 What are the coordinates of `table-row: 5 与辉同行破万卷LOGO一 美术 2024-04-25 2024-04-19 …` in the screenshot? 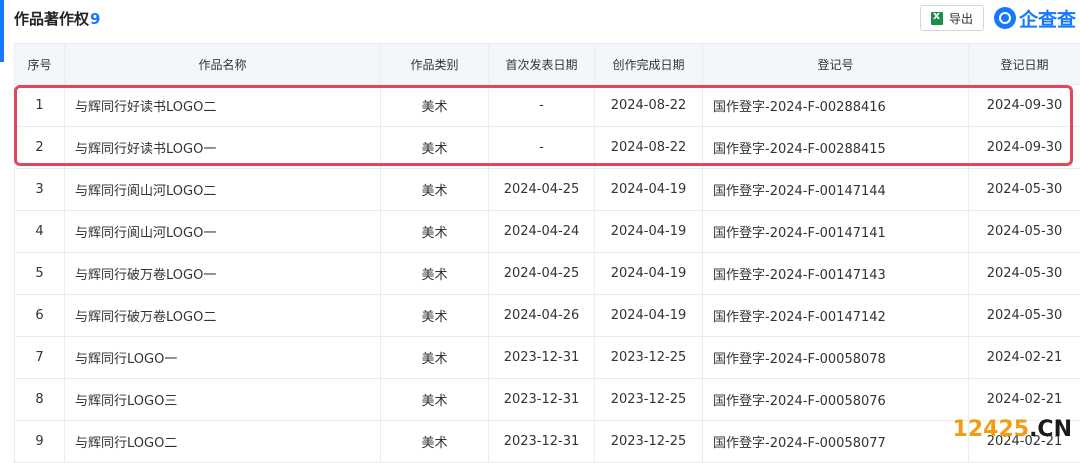 It's located at (547, 274).